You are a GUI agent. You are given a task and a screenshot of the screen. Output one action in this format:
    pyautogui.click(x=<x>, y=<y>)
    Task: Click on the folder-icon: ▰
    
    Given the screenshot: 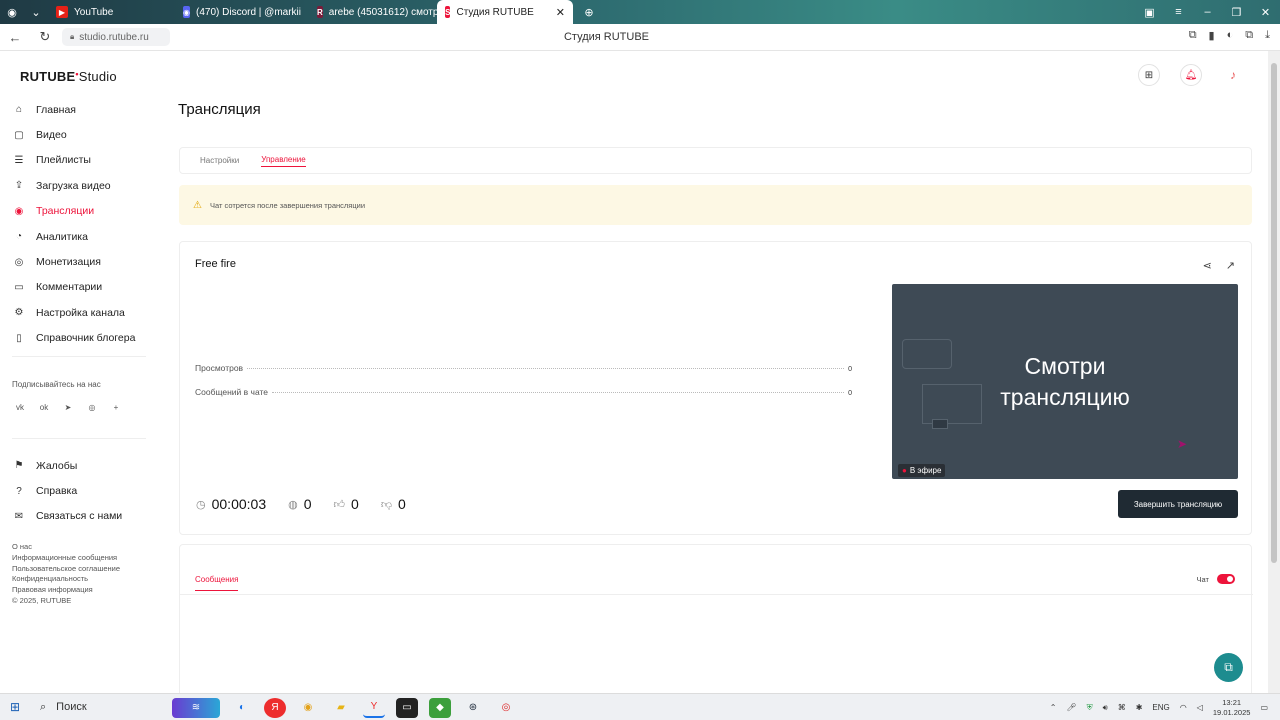 What is the action you would take?
    pyautogui.click(x=341, y=708)
    